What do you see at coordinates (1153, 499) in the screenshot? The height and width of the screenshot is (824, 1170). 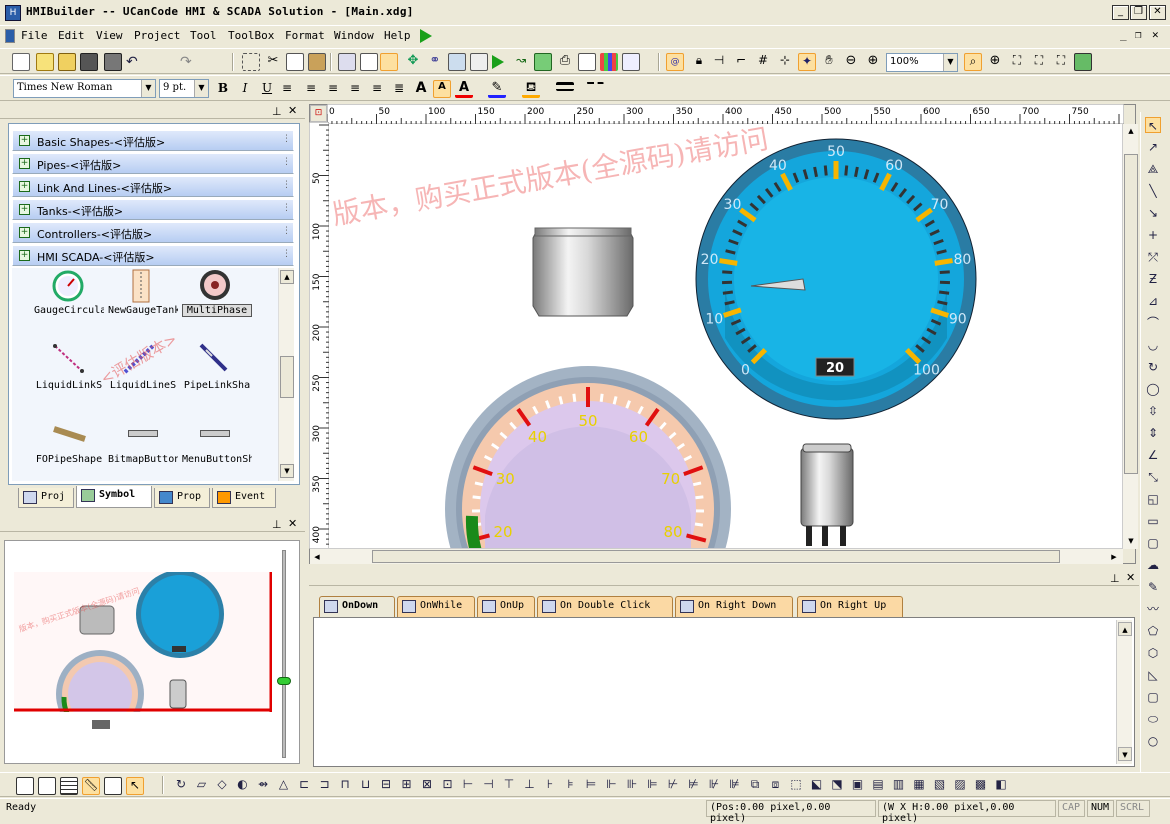 I see `shape-tool-icon: ◱` at bounding box center [1153, 499].